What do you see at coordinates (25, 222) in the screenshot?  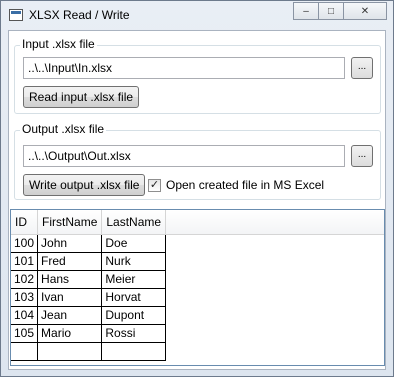 I see `column-header-id: ID` at bounding box center [25, 222].